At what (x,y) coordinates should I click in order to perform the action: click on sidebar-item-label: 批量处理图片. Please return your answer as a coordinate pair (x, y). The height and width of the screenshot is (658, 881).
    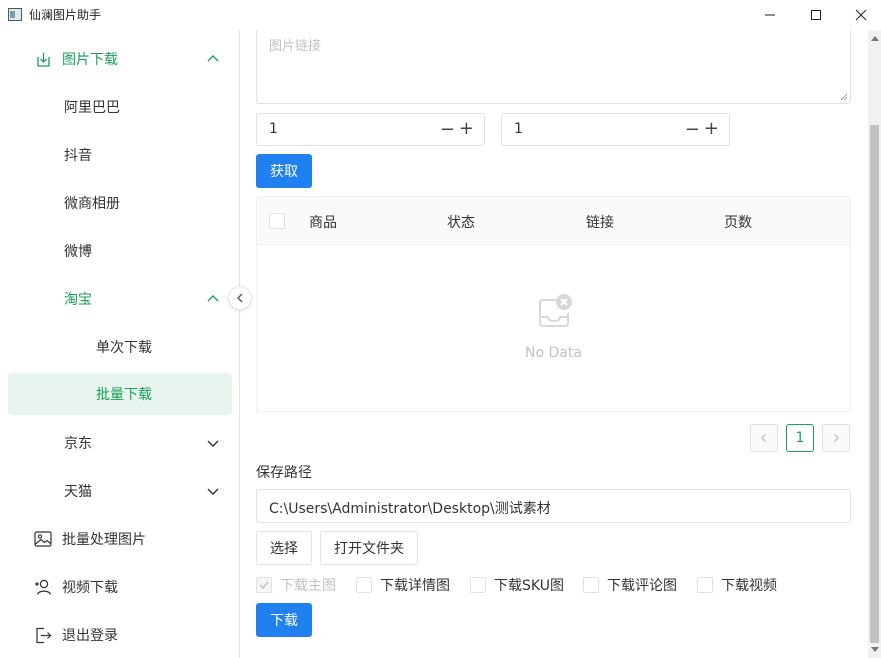
    Looking at the image, I should click on (104, 540).